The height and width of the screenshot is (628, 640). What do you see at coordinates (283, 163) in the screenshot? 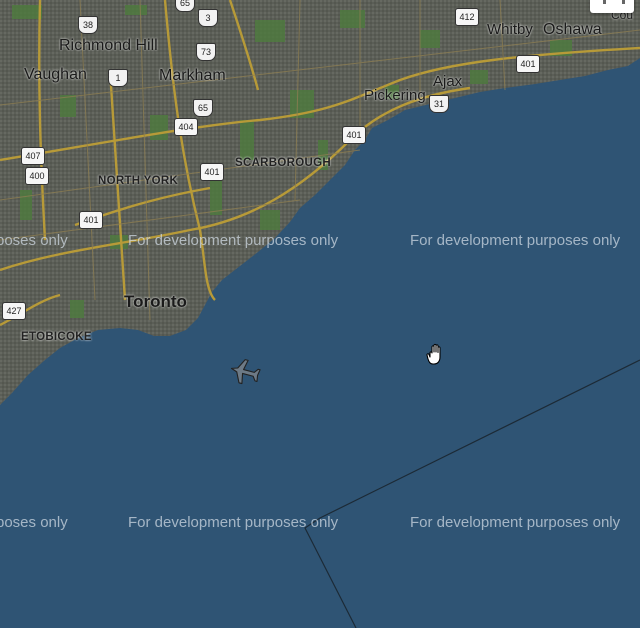
I see `label-scarborough: SCARBOROUGH` at bounding box center [283, 163].